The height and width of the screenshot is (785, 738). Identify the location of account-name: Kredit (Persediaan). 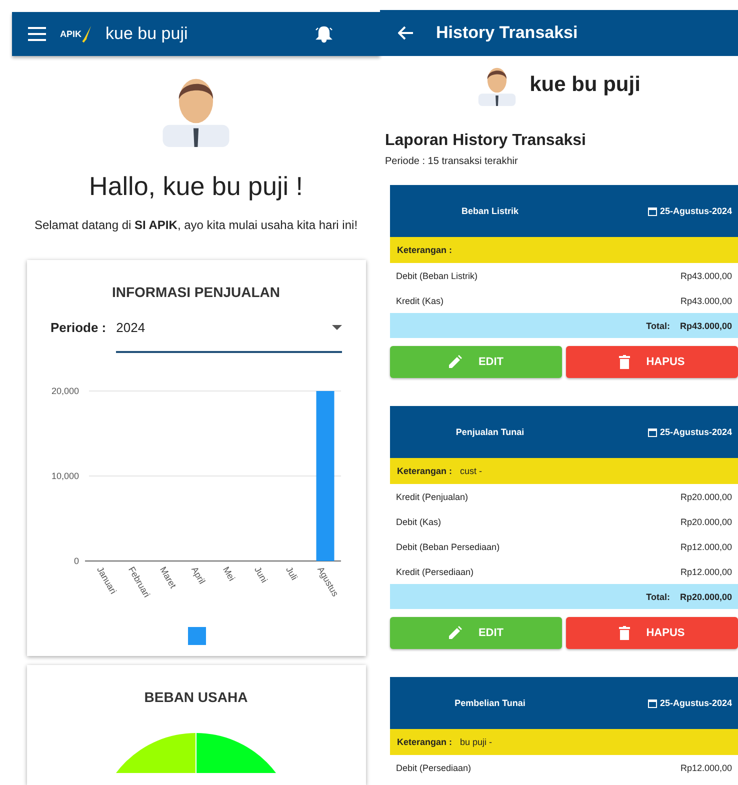
(435, 571).